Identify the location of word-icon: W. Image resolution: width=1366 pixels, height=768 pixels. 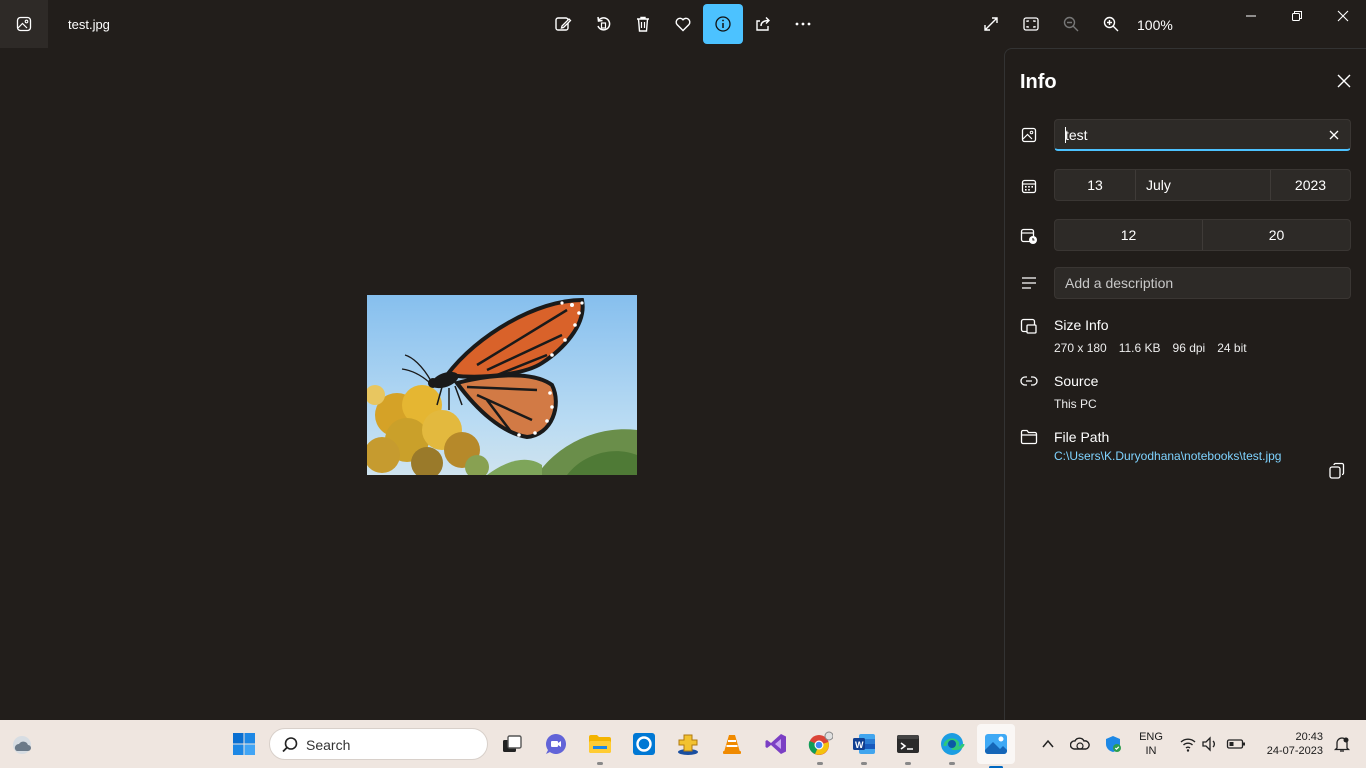
(864, 744).